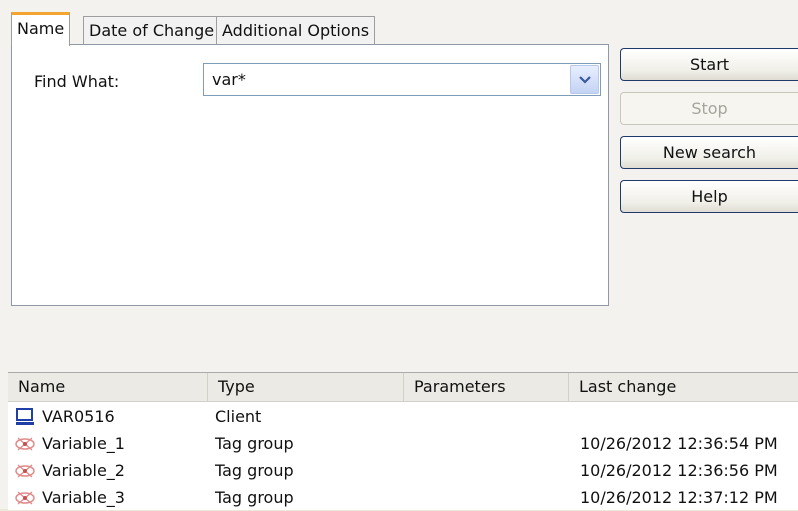  I want to click on row-name: Variable_3, so click(83, 497).